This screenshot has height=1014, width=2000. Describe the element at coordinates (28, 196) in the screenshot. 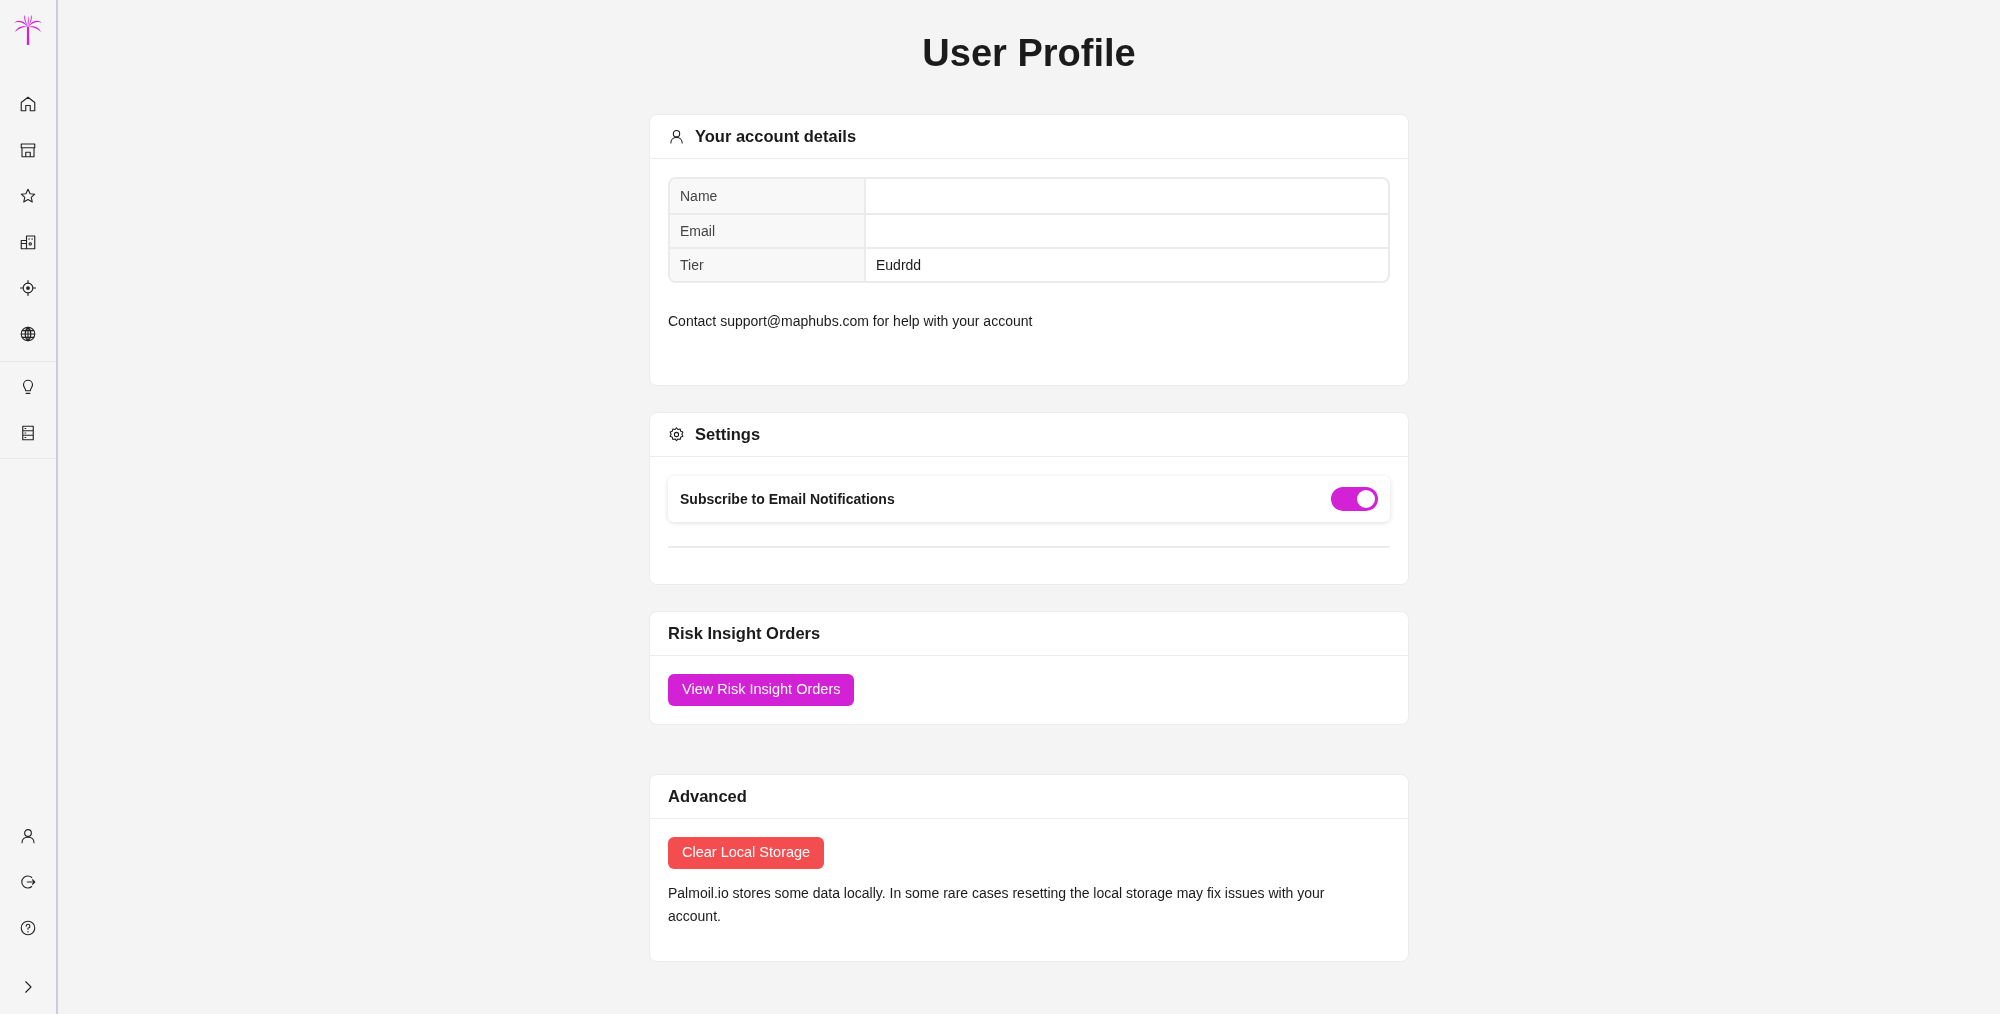

I see `star-icon` at that location.